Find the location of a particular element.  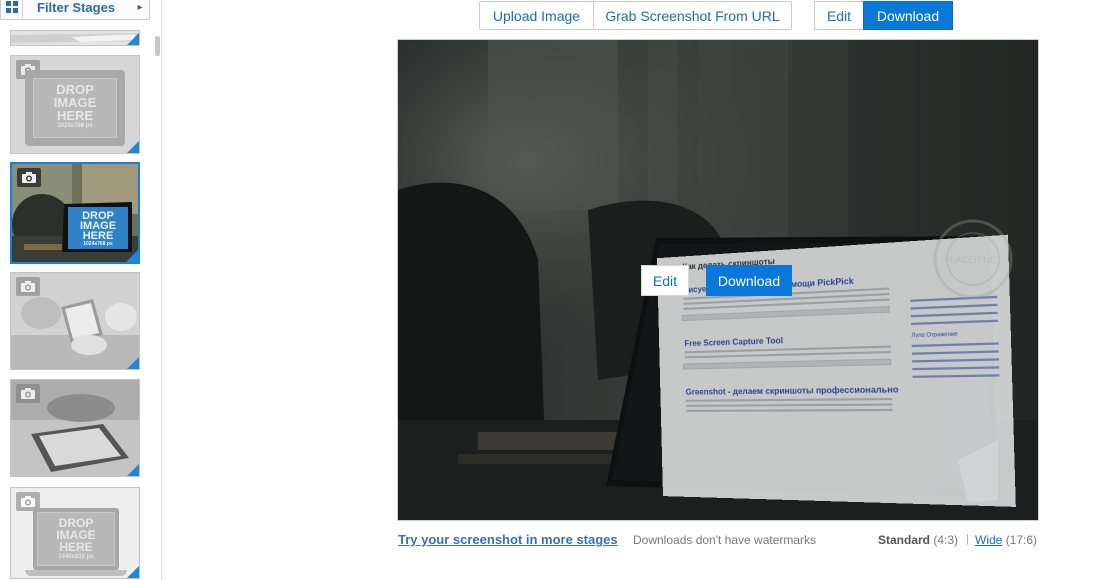

wide-link: Wide is located at coordinates (988, 540).